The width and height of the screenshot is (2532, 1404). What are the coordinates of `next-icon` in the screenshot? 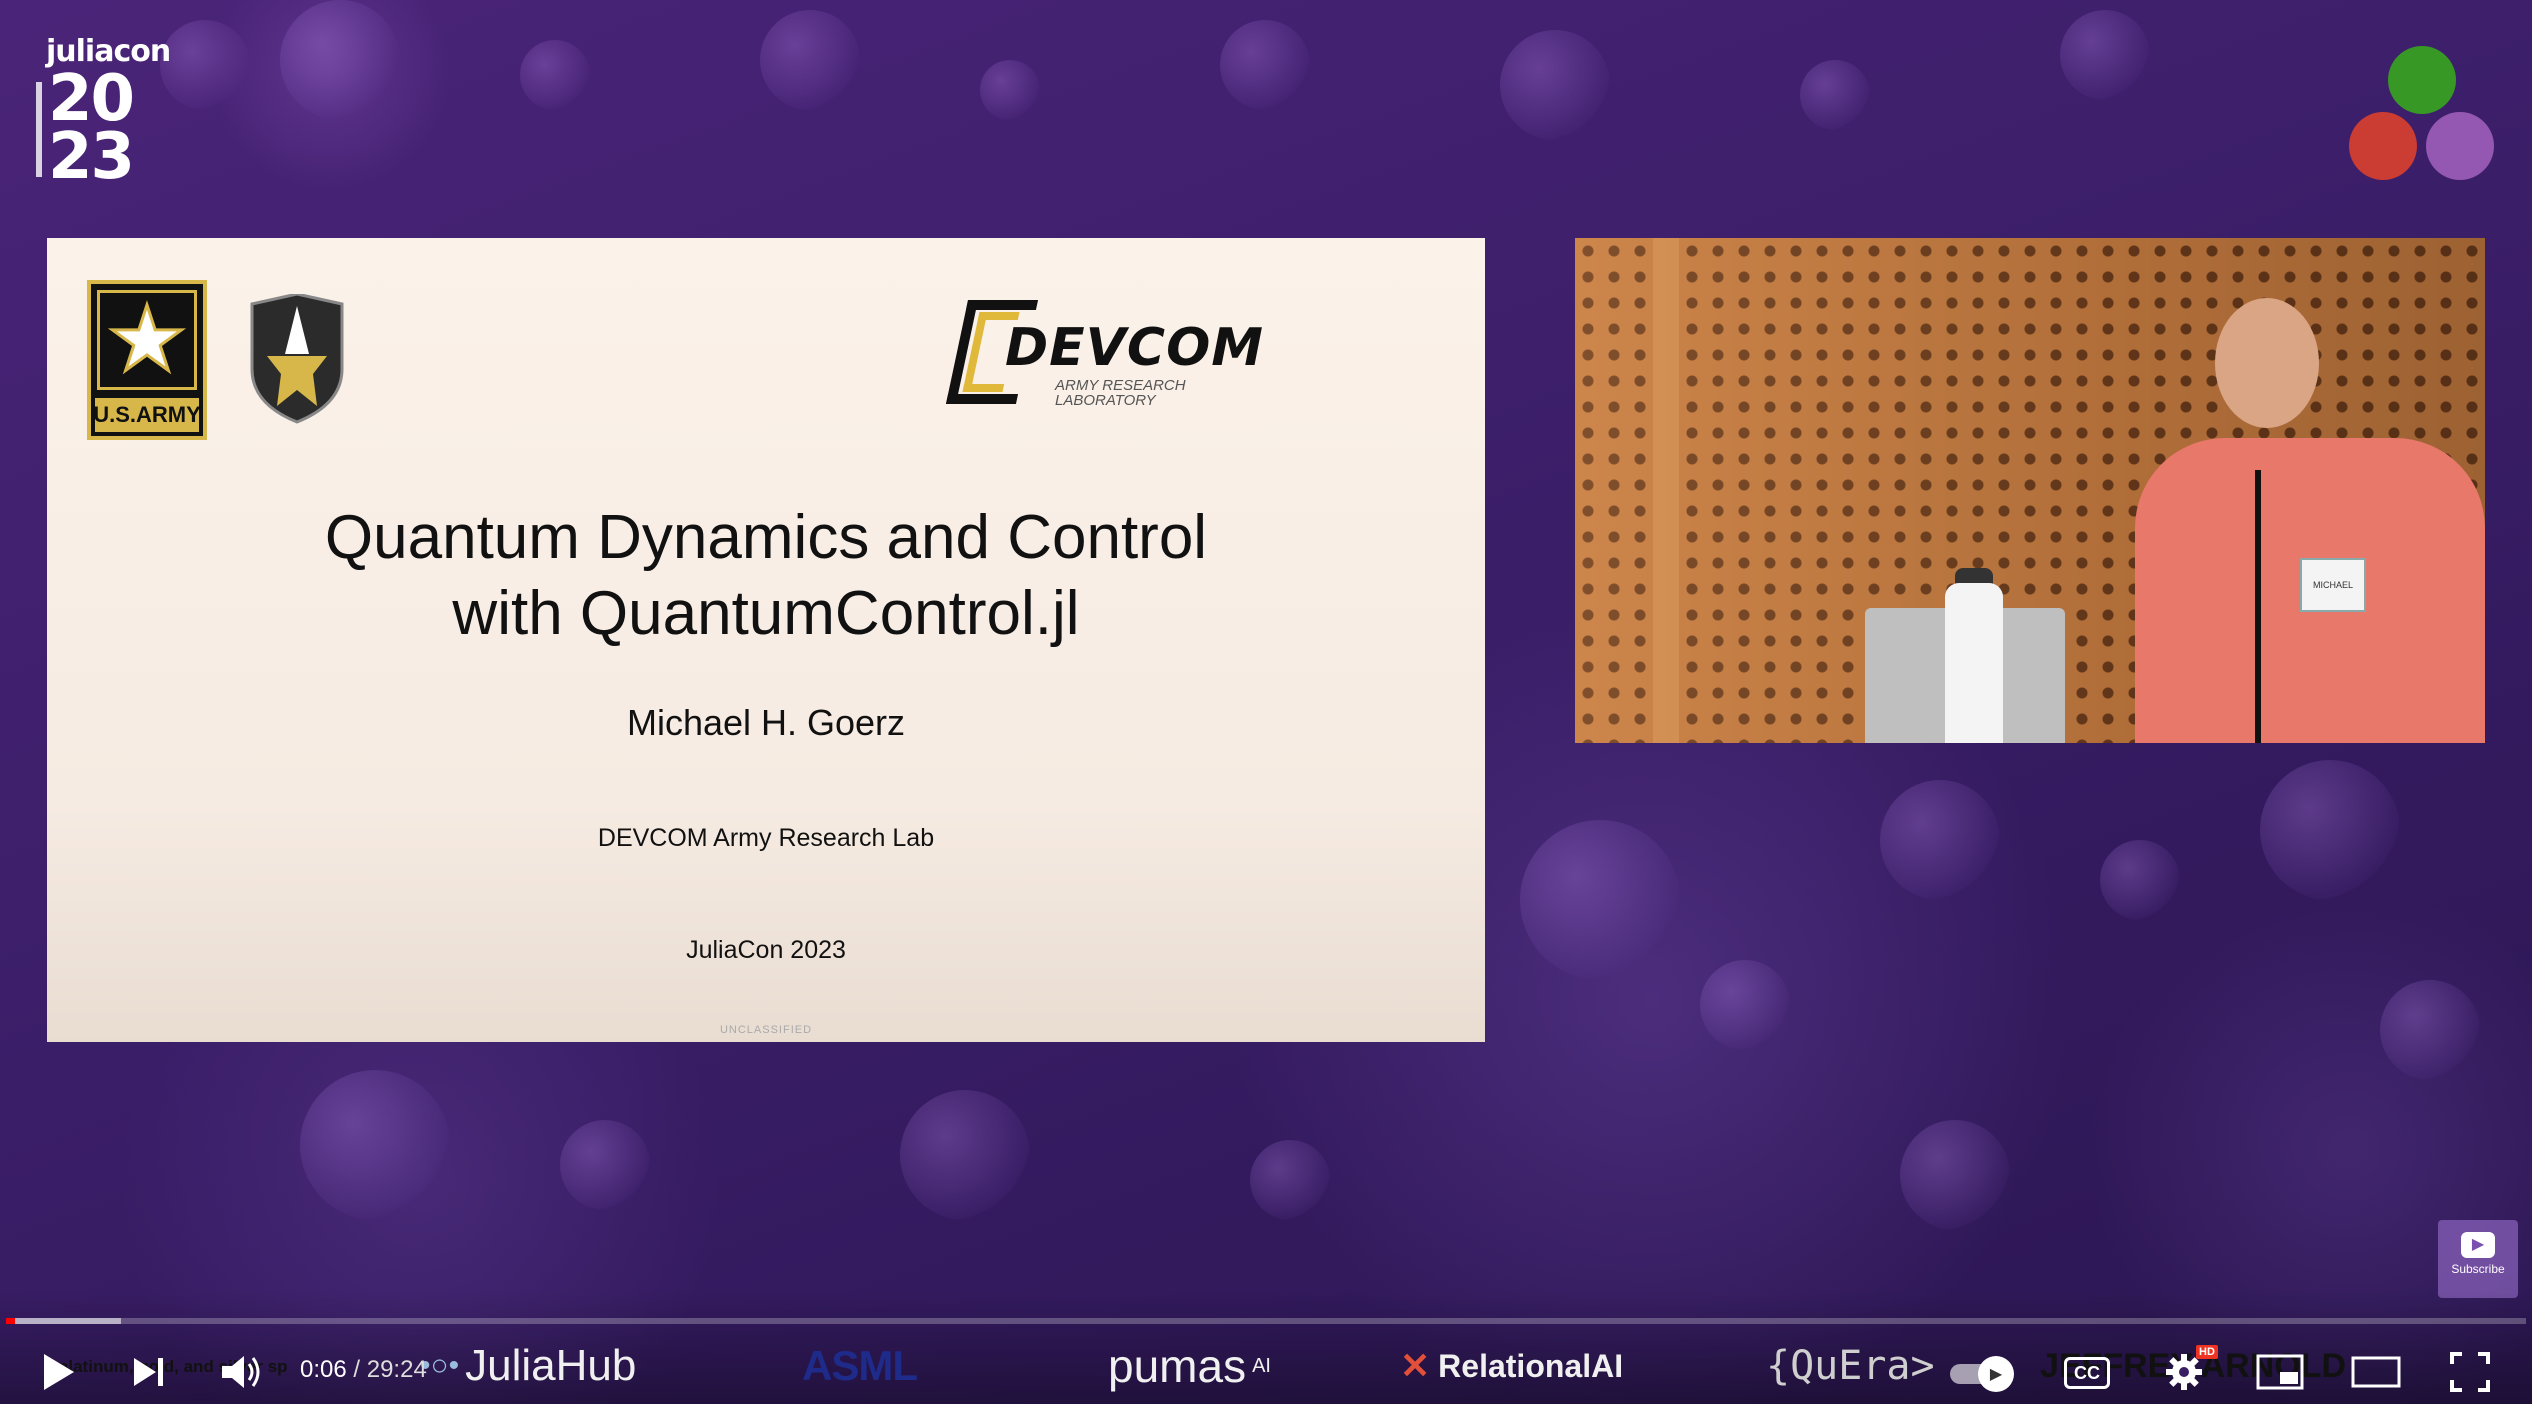 It's located at (148, 1372).